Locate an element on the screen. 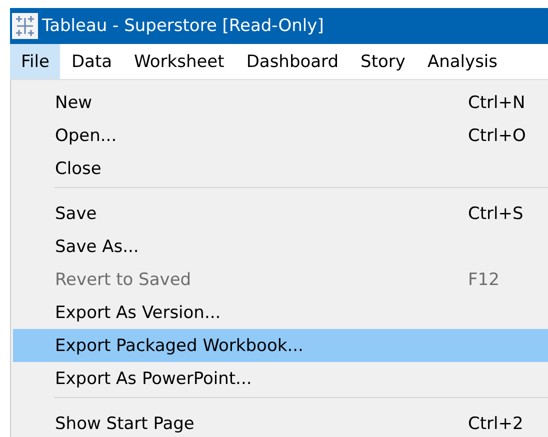 The image size is (548, 437). menu-bar-item: Story is located at coordinates (383, 61).